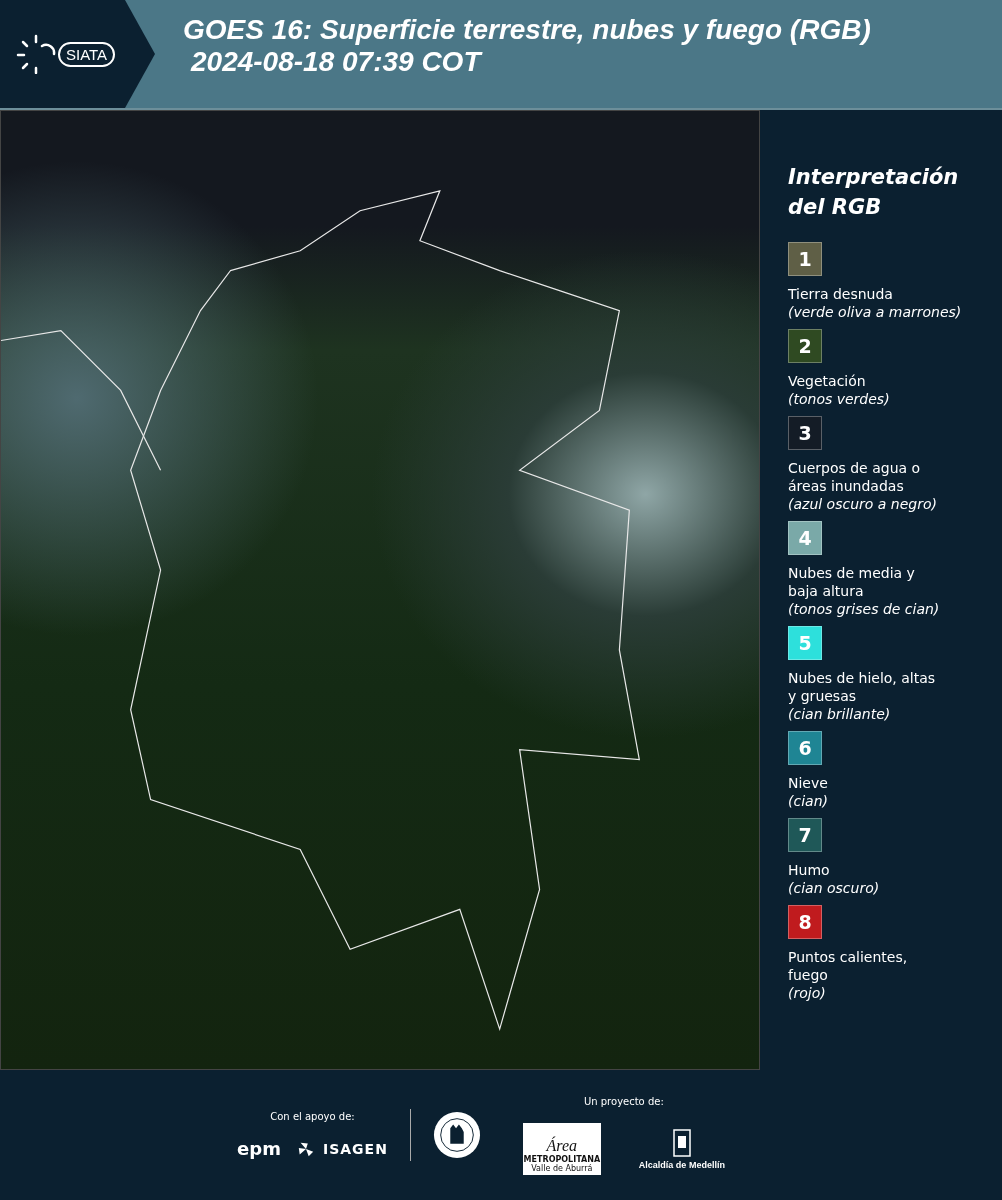 Image resolution: width=1002 pixels, height=1200 pixels. Describe the element at coordinates (875, 312) in the screenshot. I see `legend-note: (verde oliva a marrones)` at that location.